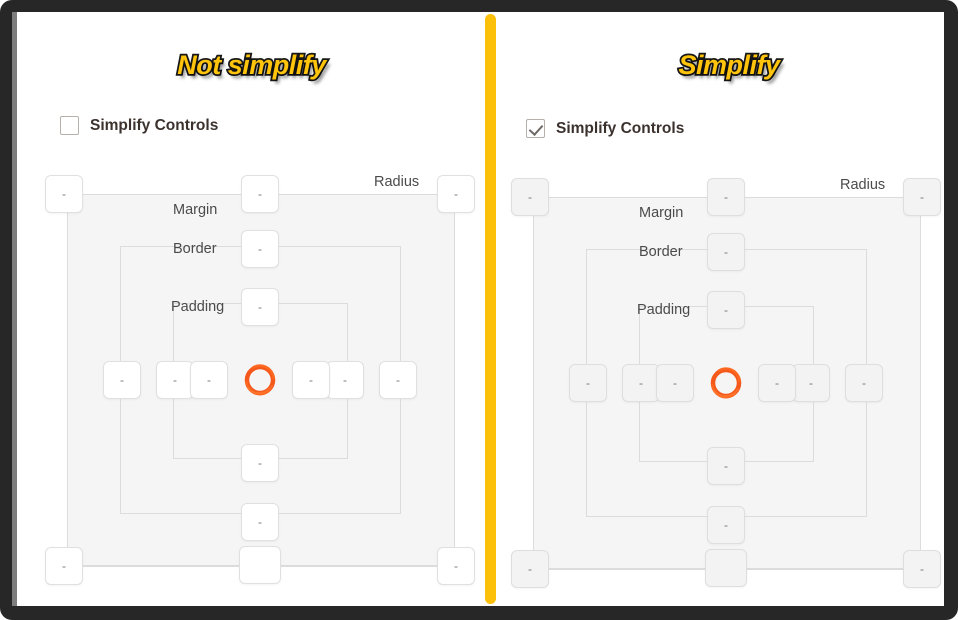 The image size is (958, 620). I want to click on simplify-controls-label-left: Simplify Controls, so click(154, 125).